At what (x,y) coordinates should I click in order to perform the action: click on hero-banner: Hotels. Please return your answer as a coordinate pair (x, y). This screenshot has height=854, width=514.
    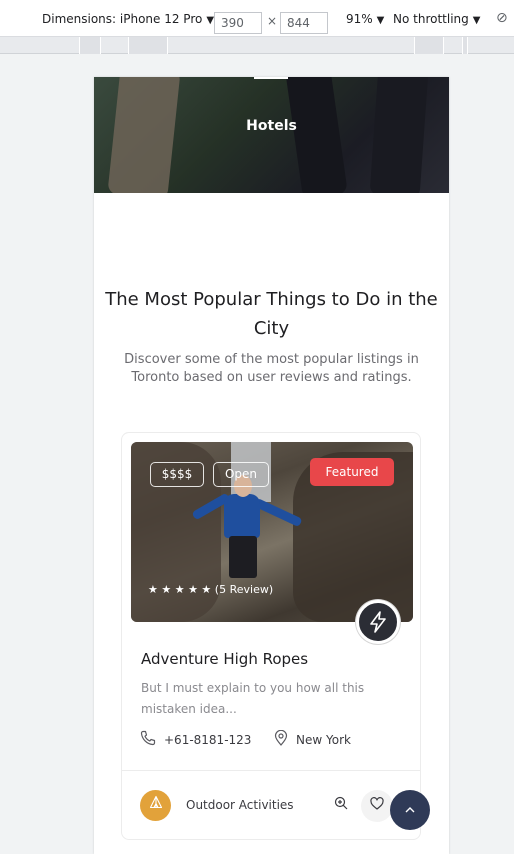
    Looking at the image, I should click on (271, 135).